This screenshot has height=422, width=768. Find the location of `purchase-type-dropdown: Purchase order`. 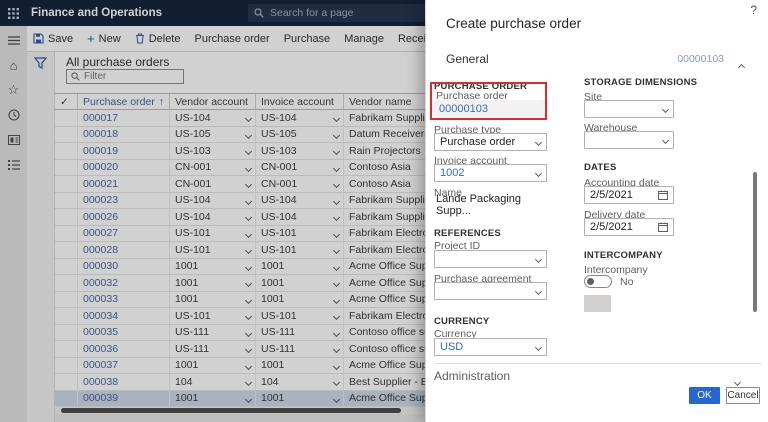

purchase-type-dropdown: Purchase order is located at coordinates (490, 142).